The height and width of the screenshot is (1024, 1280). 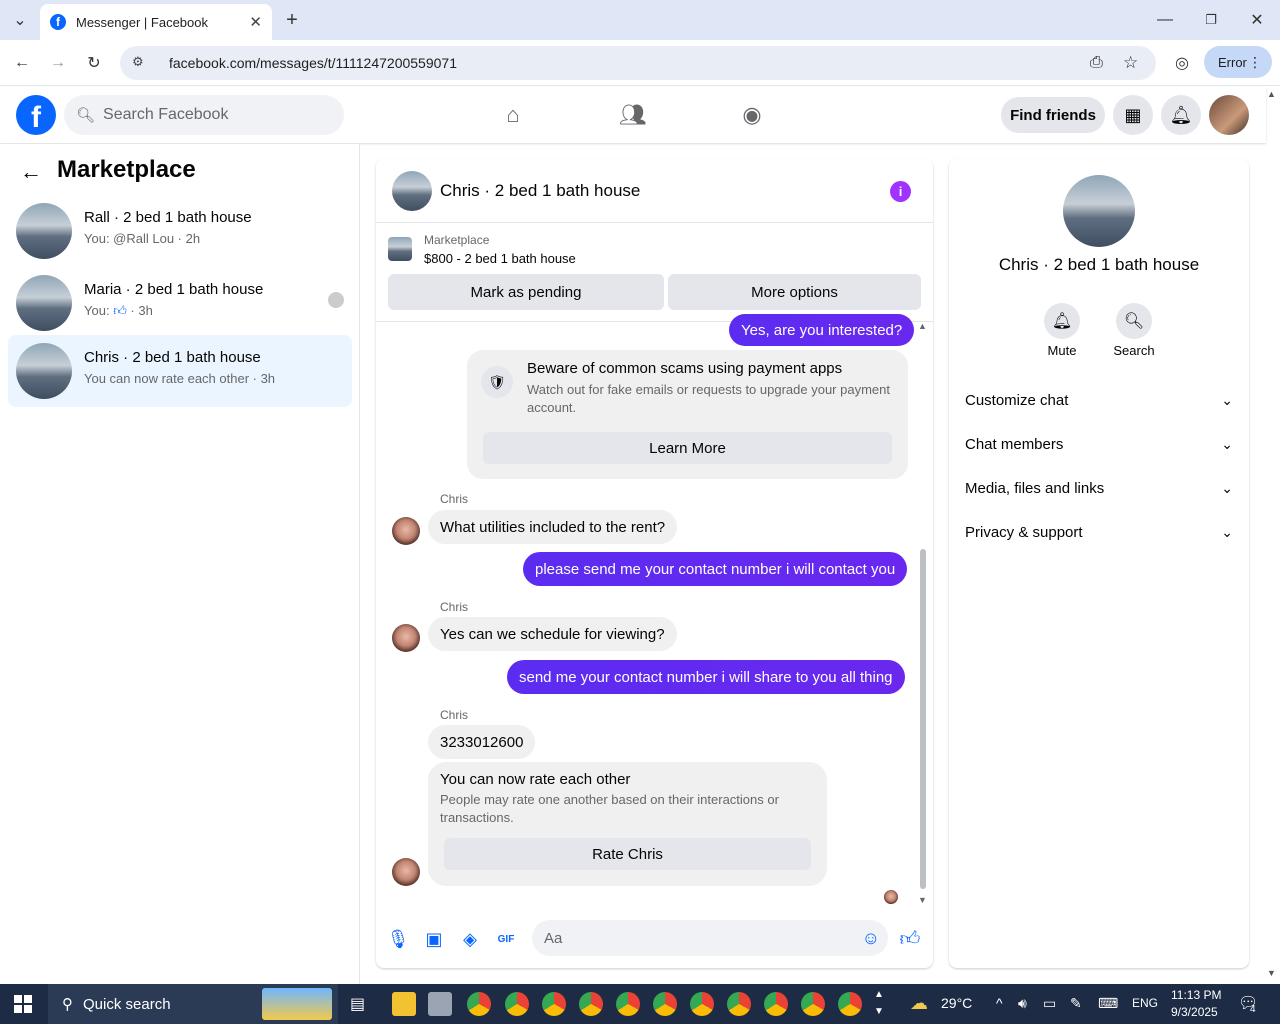 What do you see at coordinates (526, 292) in the screenshot?
I see `mark-as-pending-button: Mark as pending` at bounding box center [526, 292].